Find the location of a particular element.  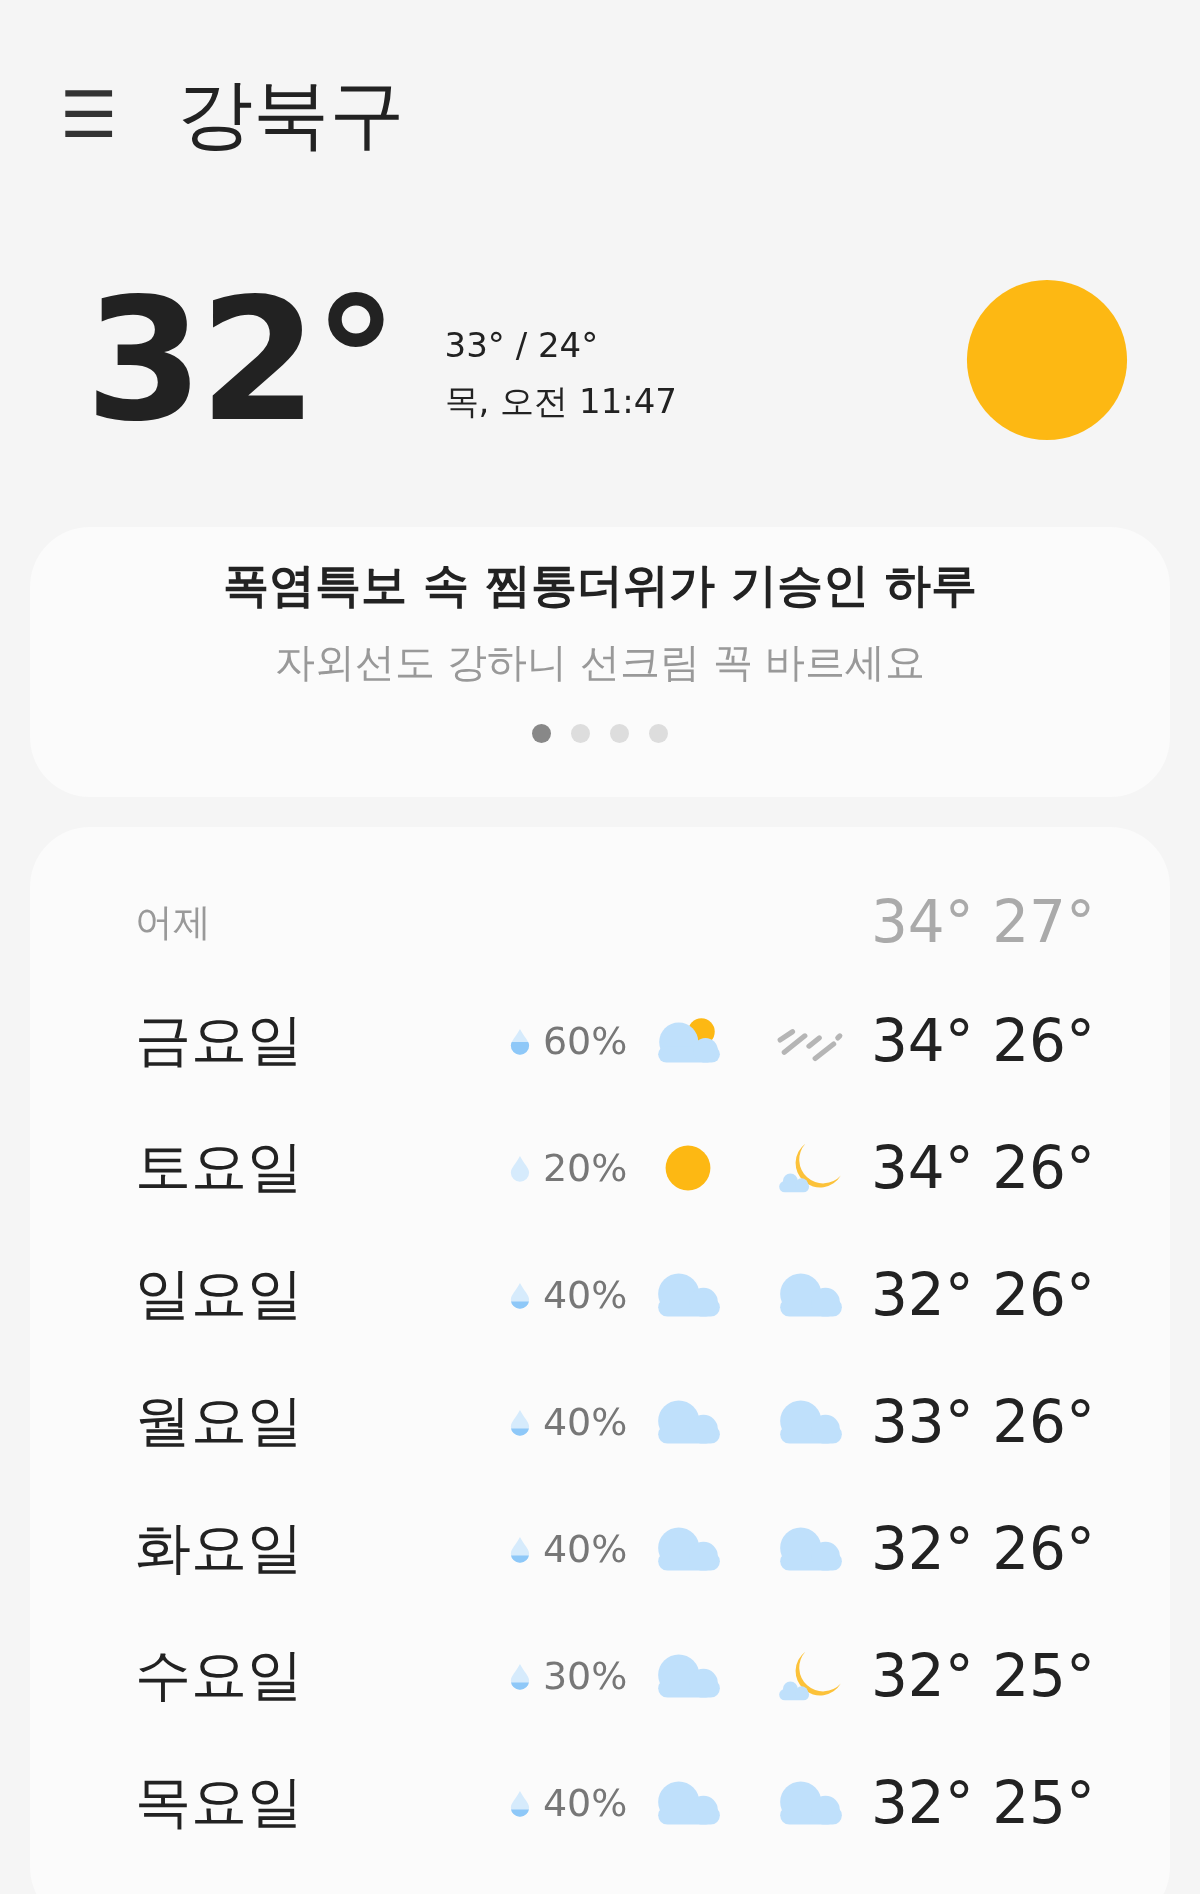

location-title: 강북구 is located at coordinates (291, 113).